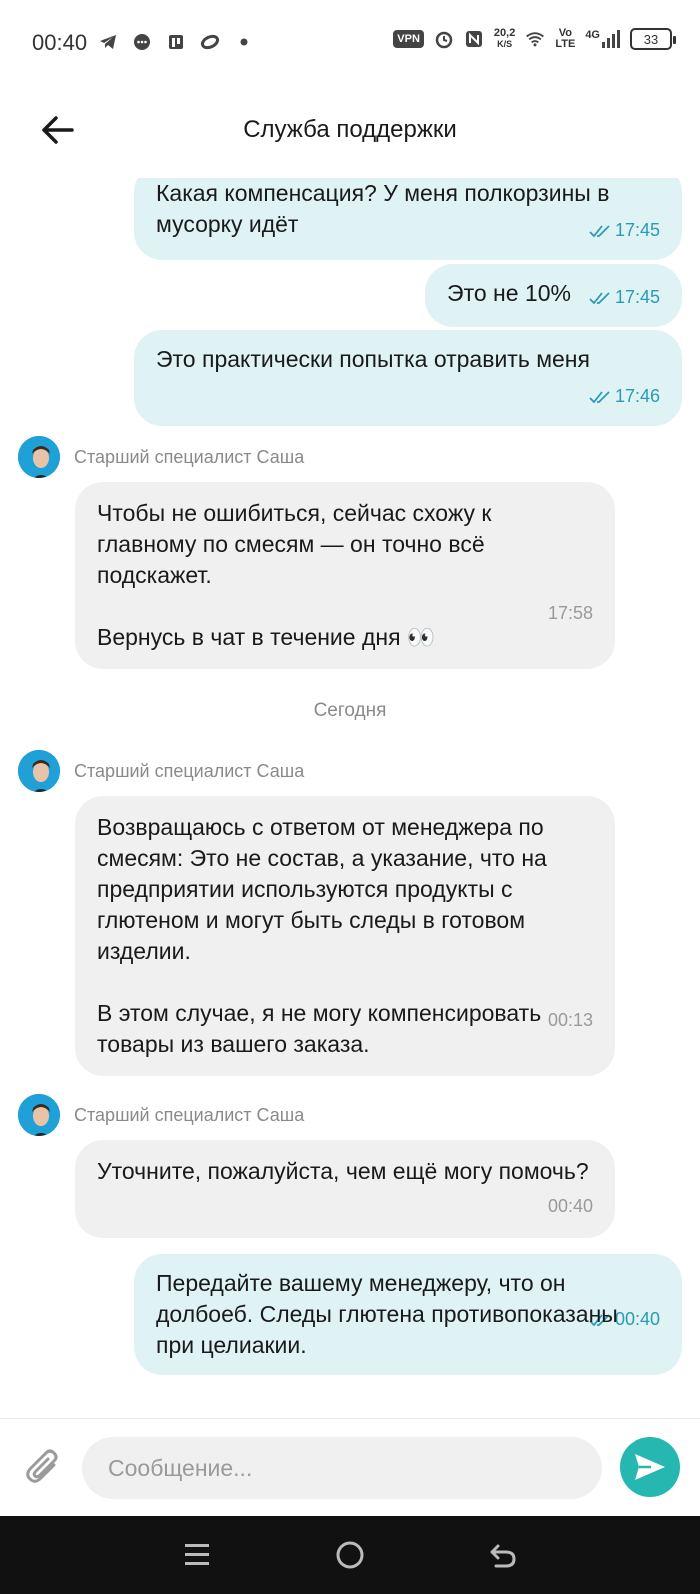 This screenshot has width=700, height=1594. I want to click on battery-level: 33, so click(651, 39).